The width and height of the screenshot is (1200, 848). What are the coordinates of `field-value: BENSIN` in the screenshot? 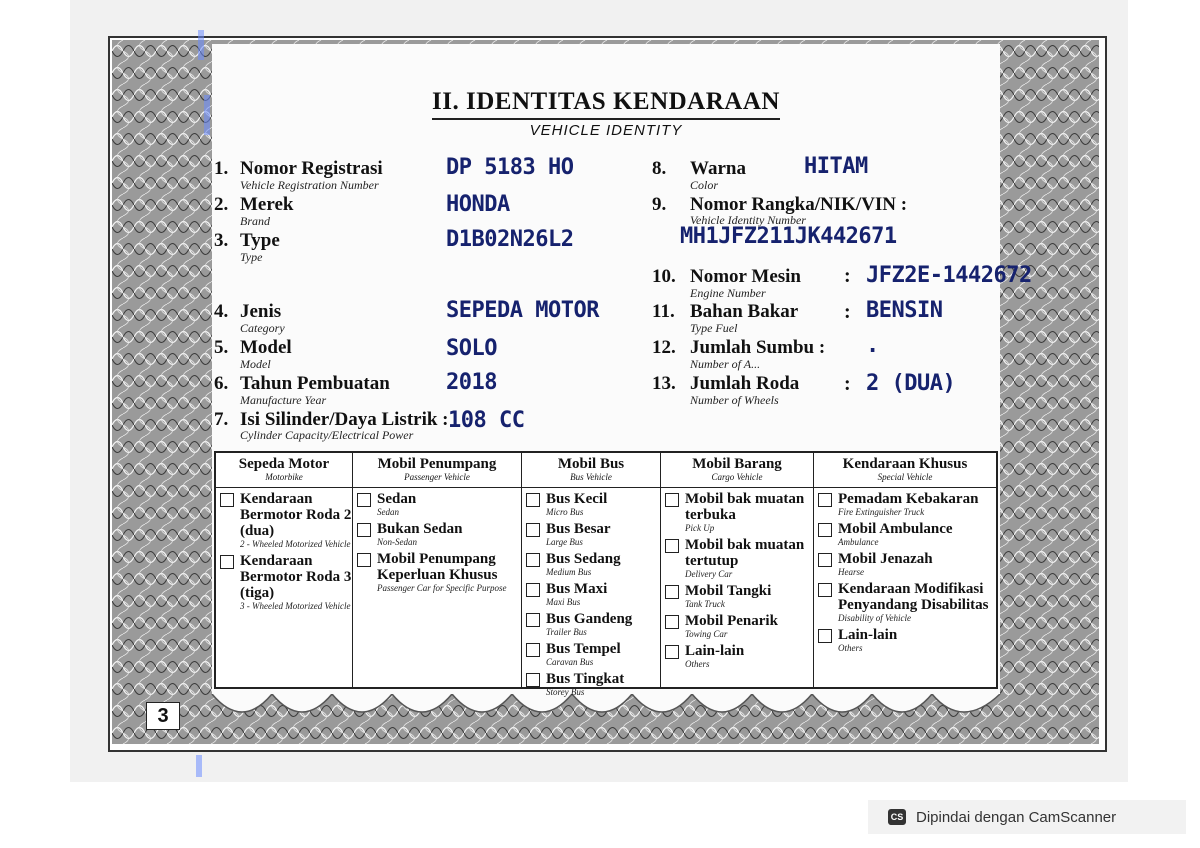 It's located at (904, 310).